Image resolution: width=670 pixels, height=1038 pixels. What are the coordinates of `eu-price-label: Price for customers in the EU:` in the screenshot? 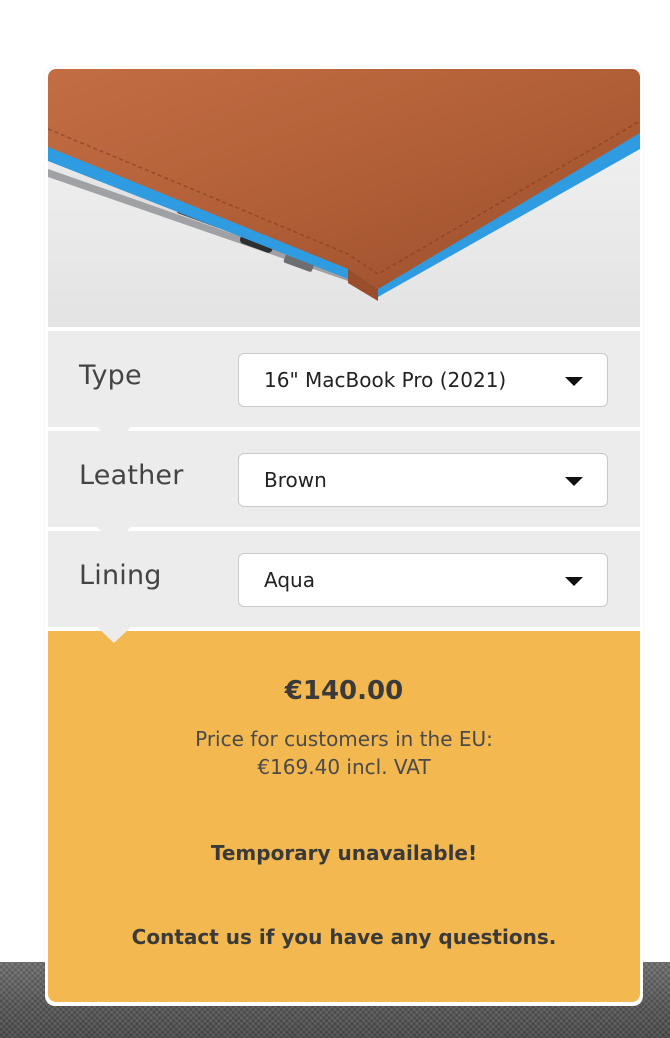 It's located at (344, 739).